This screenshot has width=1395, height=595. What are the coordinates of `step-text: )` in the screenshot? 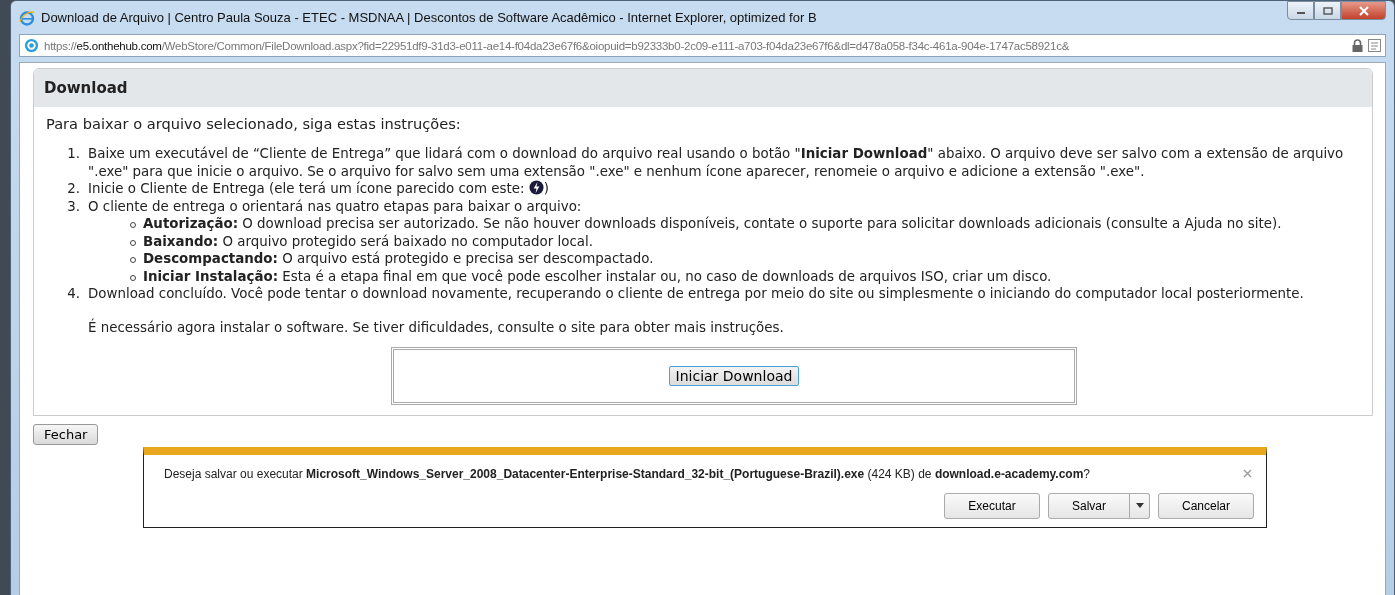 It's located at (546, 188).